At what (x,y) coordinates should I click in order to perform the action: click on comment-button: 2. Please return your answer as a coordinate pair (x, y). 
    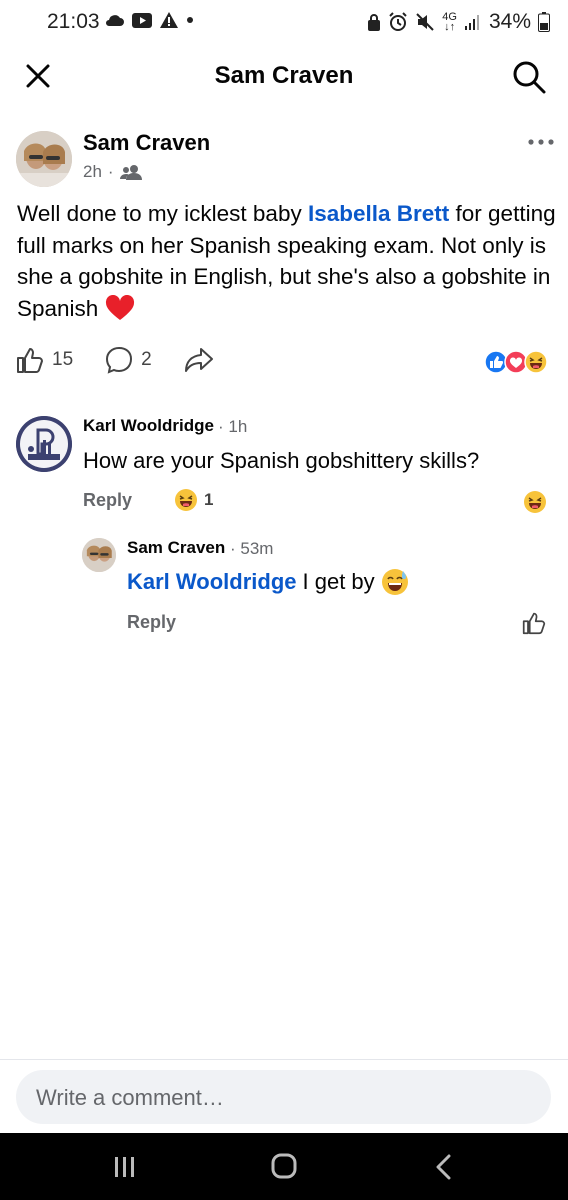
    Looking at the image, I should click on (128, 360).